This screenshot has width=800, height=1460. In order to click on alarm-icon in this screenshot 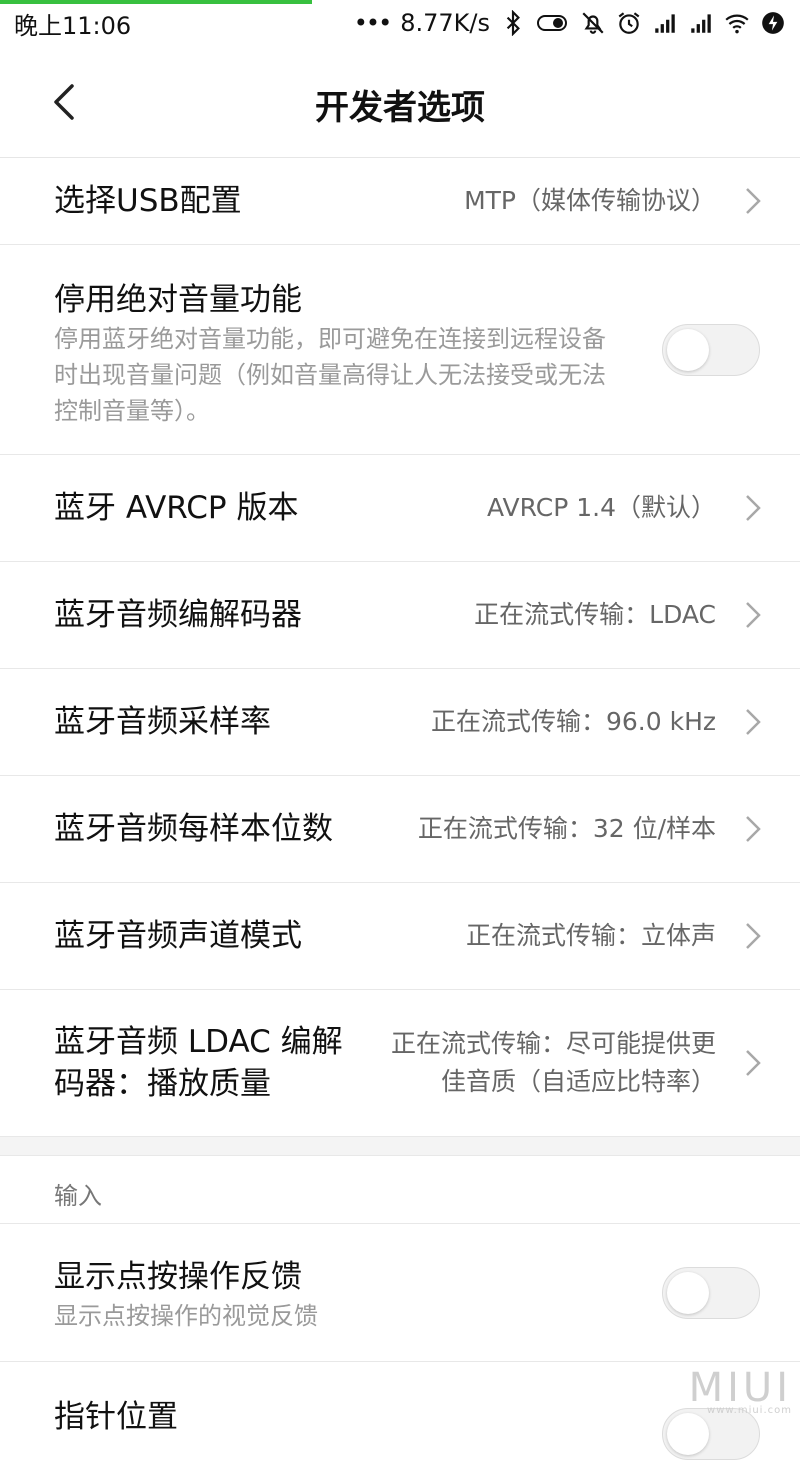, I will do `click(629, 23)`.